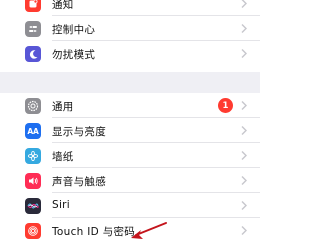 This screenshot has height=251, width=320. Describe the element at coordinates (130, 105) in the screenshot. I see `settings-row-general: 通用 1` at that location.